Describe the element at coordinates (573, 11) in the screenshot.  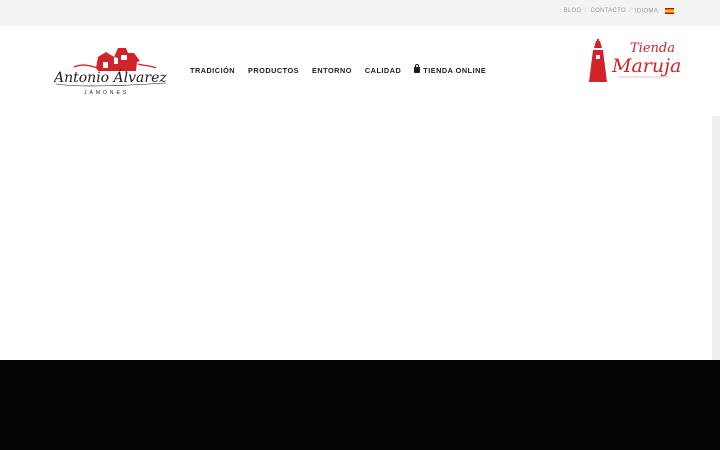
I see `blog-link: BLOG` at that location.